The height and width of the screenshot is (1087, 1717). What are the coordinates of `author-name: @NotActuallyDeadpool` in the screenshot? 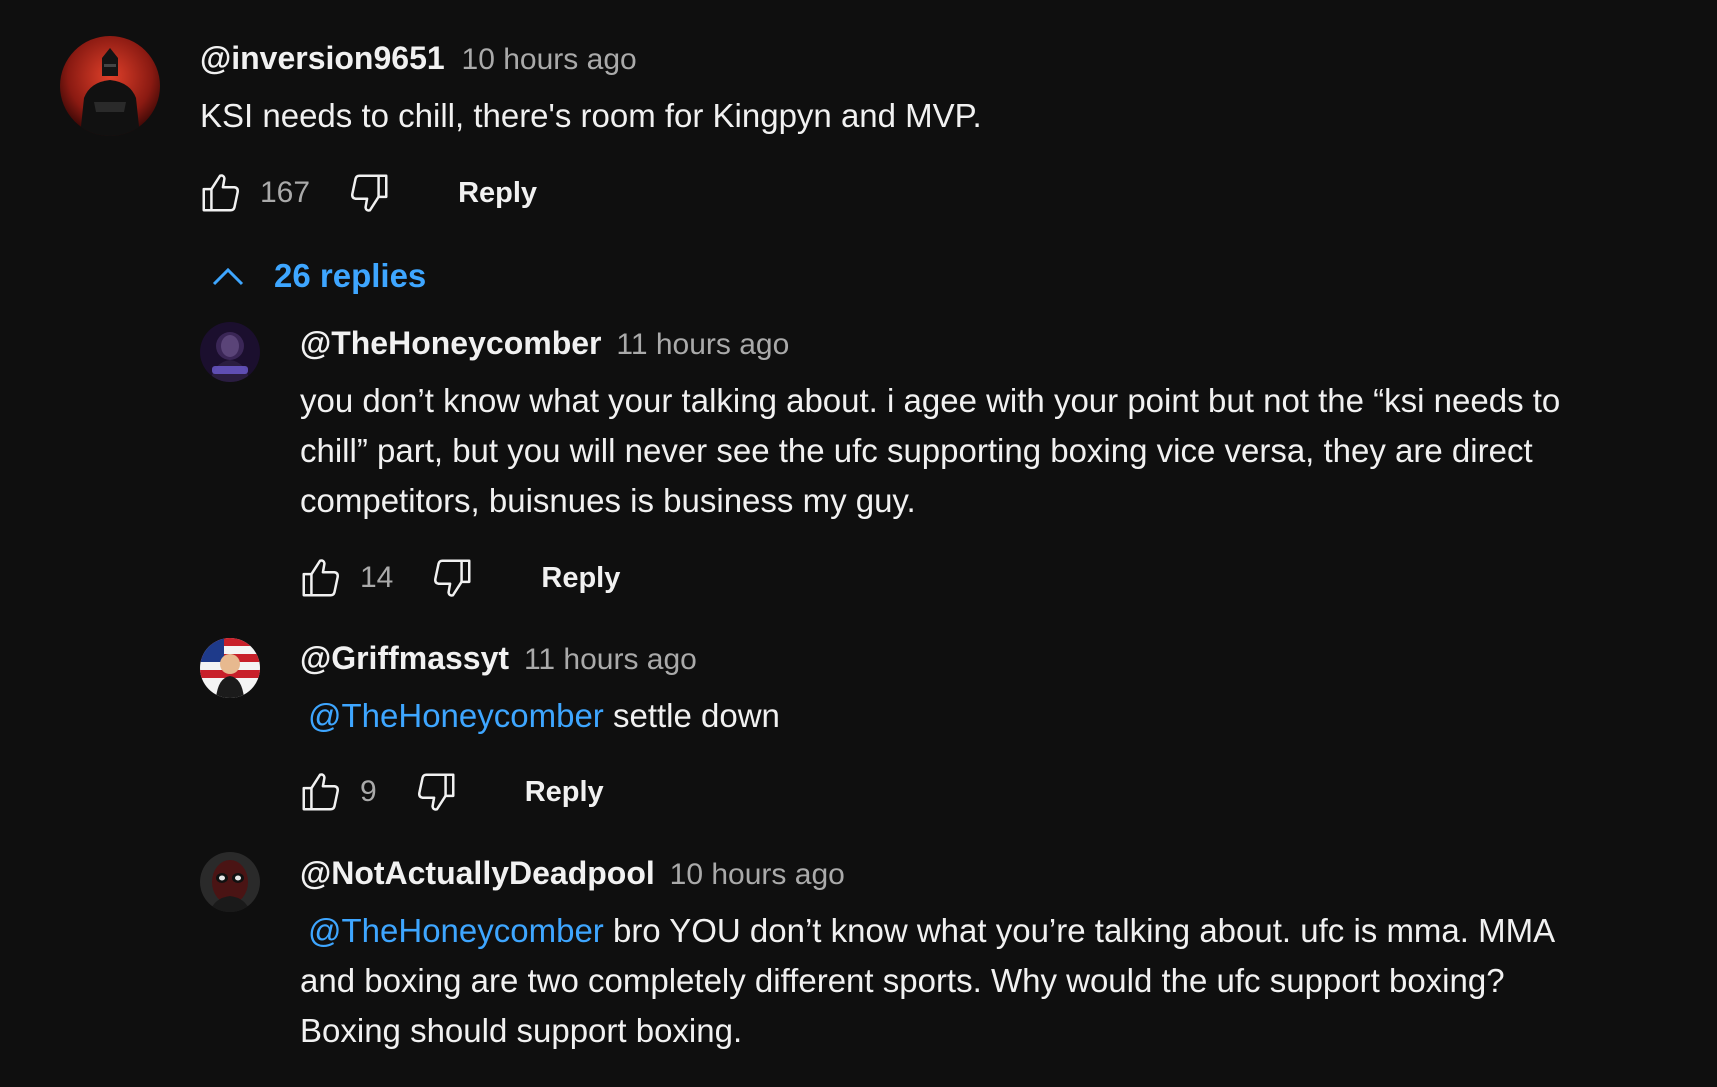 It's located at (477, 873).